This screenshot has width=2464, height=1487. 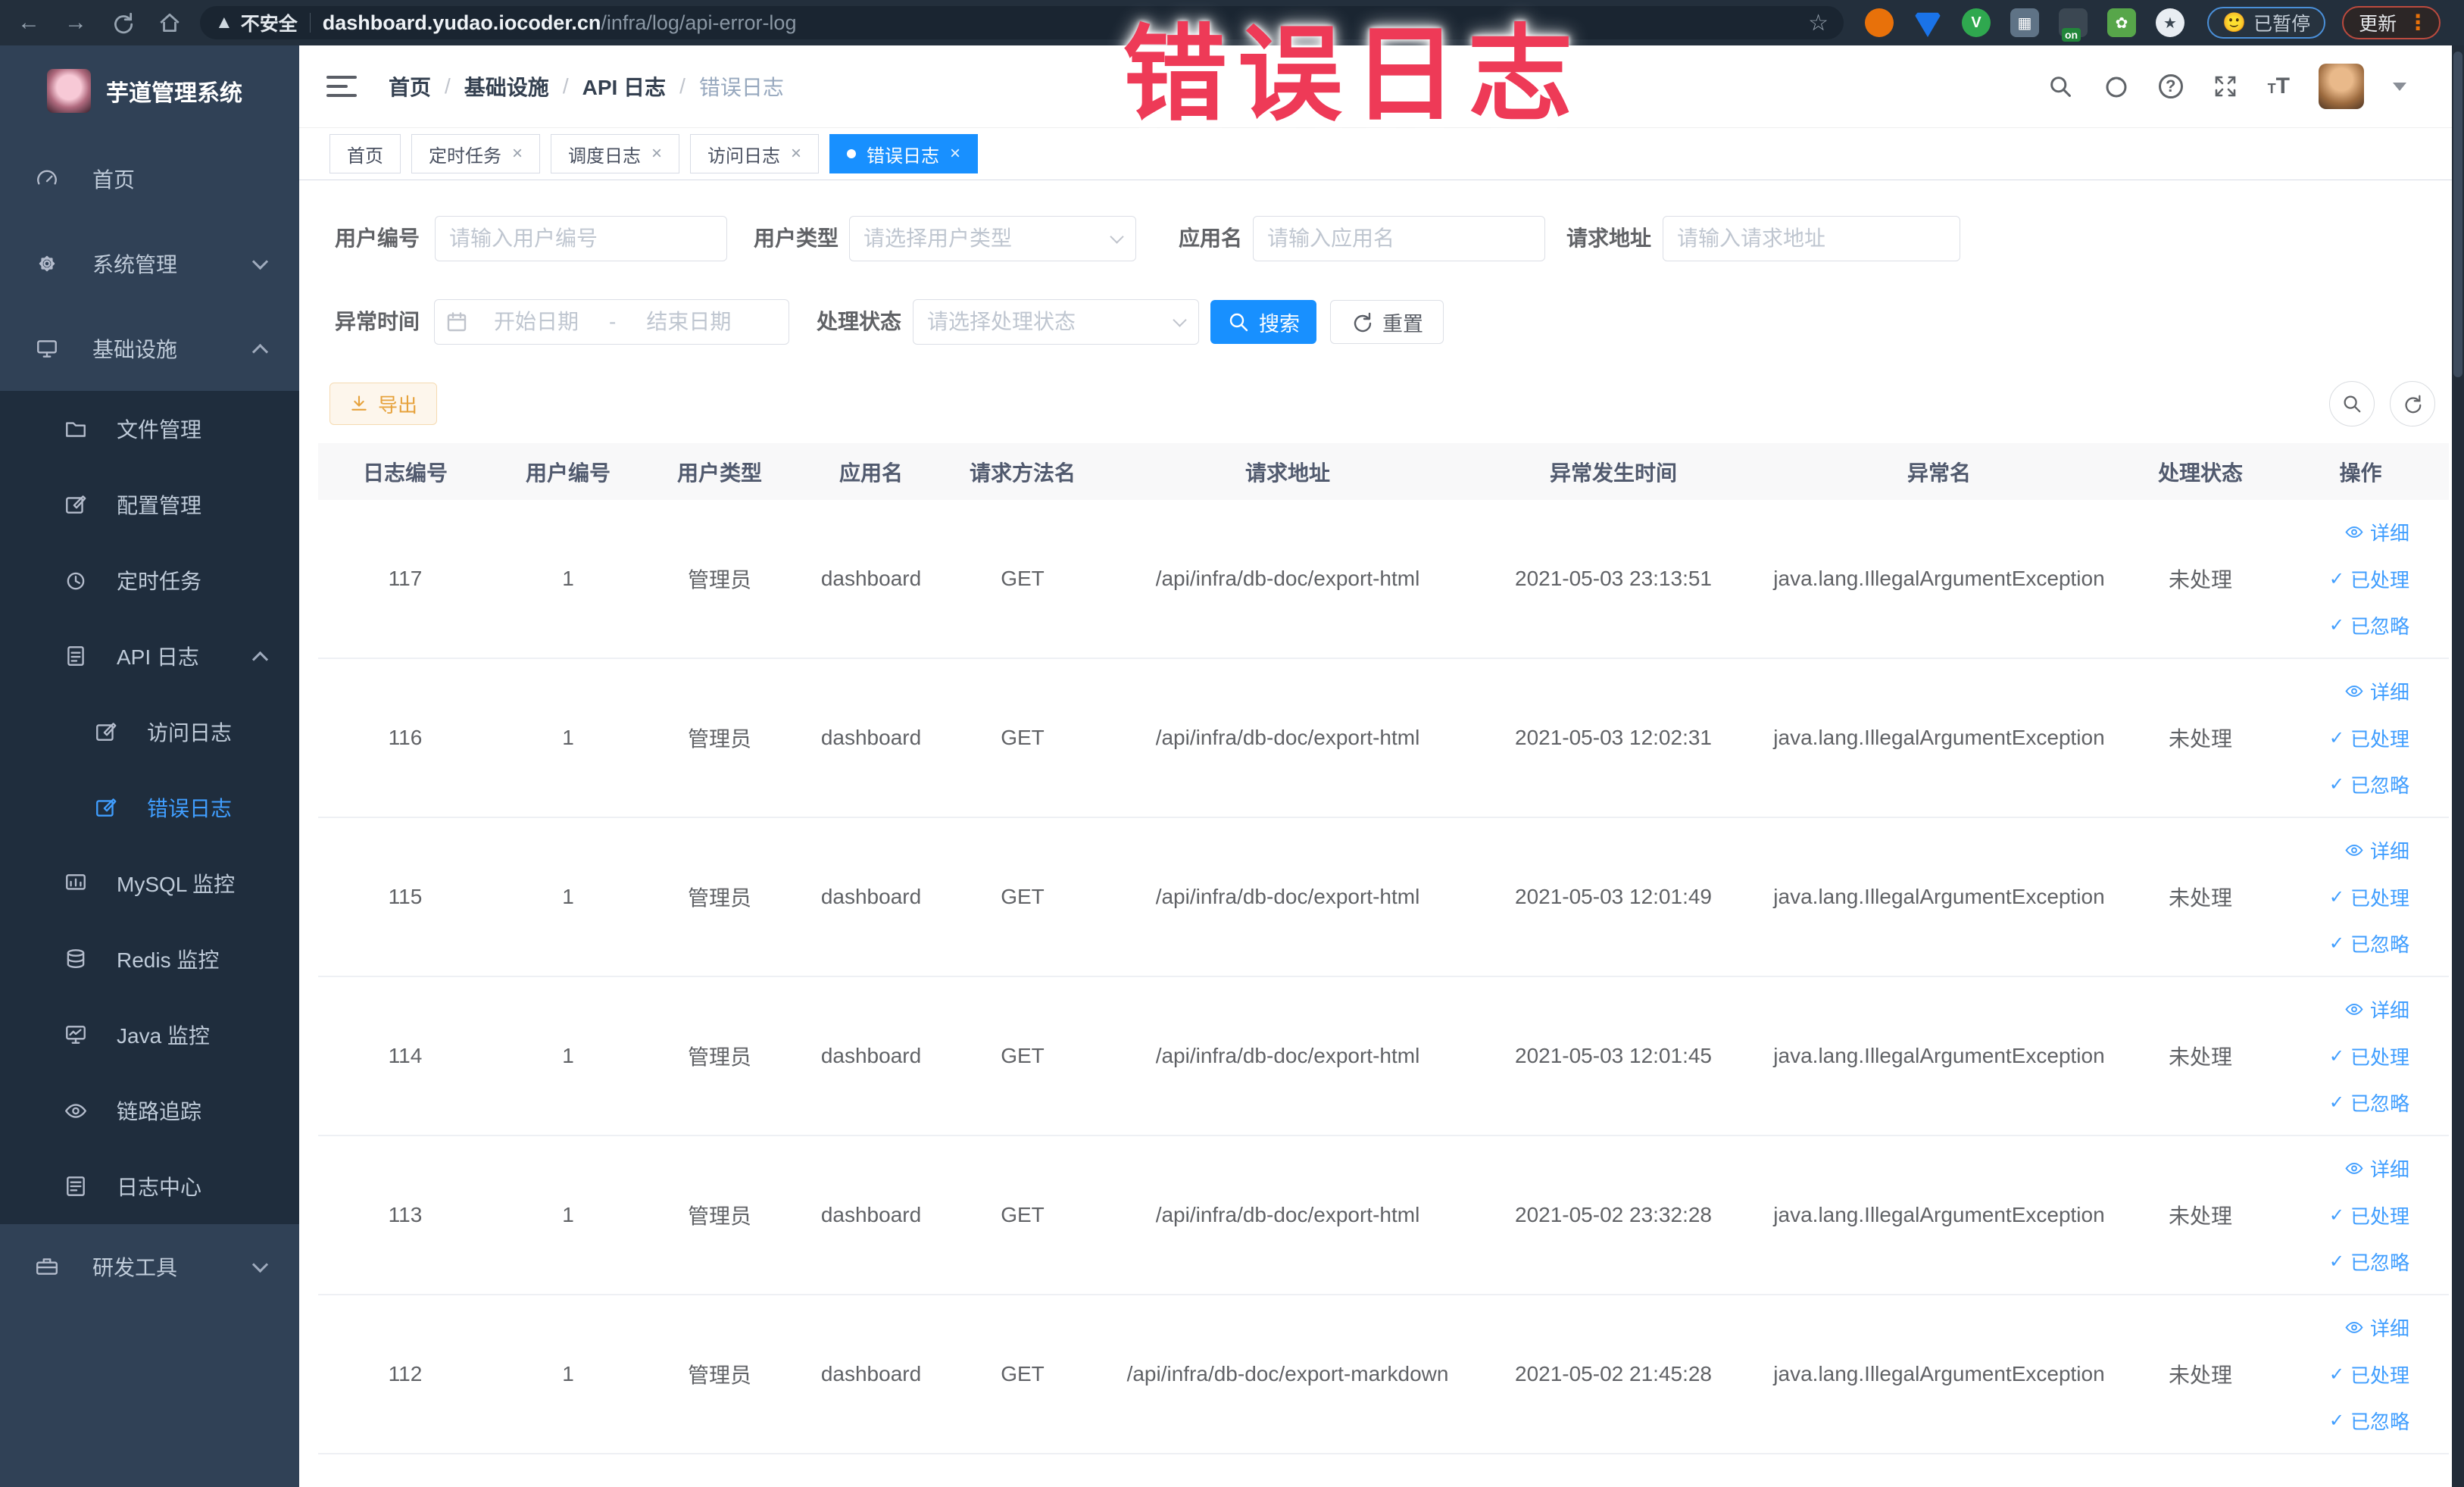 What do you see at coordinates (2417, 22) in the screenshot?
I see `browser-menu-icon: ⋮` at bounding box center [2417, 22].